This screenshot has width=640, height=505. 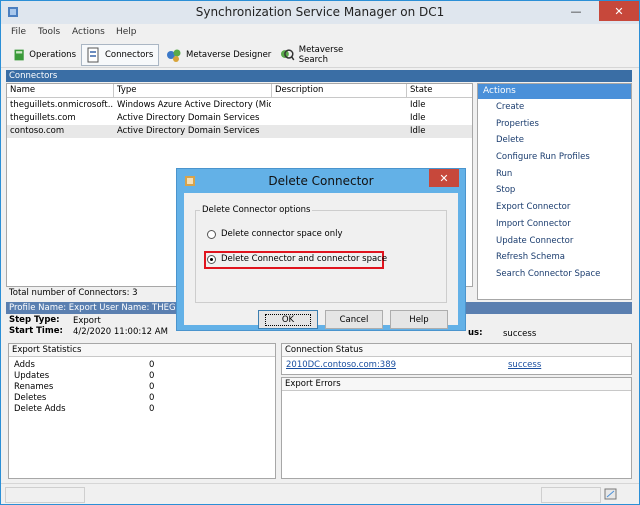 I want to click on metaverse-designer-icon, so click(x=174, y=55).